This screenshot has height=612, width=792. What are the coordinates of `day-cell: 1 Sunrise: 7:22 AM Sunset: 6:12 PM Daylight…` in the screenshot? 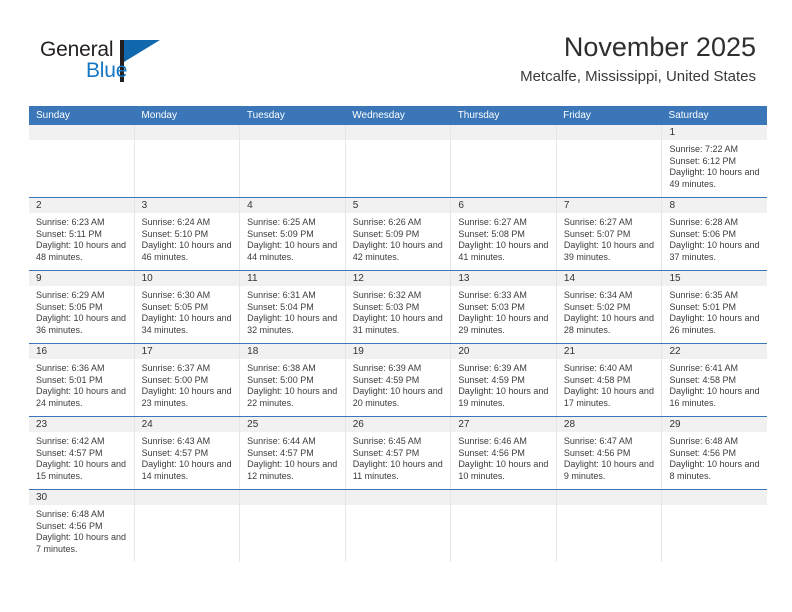 It's located at (715, 161).